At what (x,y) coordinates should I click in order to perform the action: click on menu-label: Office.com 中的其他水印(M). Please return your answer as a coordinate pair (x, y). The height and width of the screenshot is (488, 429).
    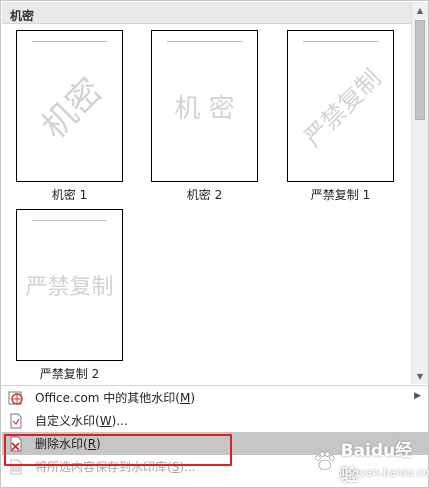
    Looking at the image, I should click on (115, 398).